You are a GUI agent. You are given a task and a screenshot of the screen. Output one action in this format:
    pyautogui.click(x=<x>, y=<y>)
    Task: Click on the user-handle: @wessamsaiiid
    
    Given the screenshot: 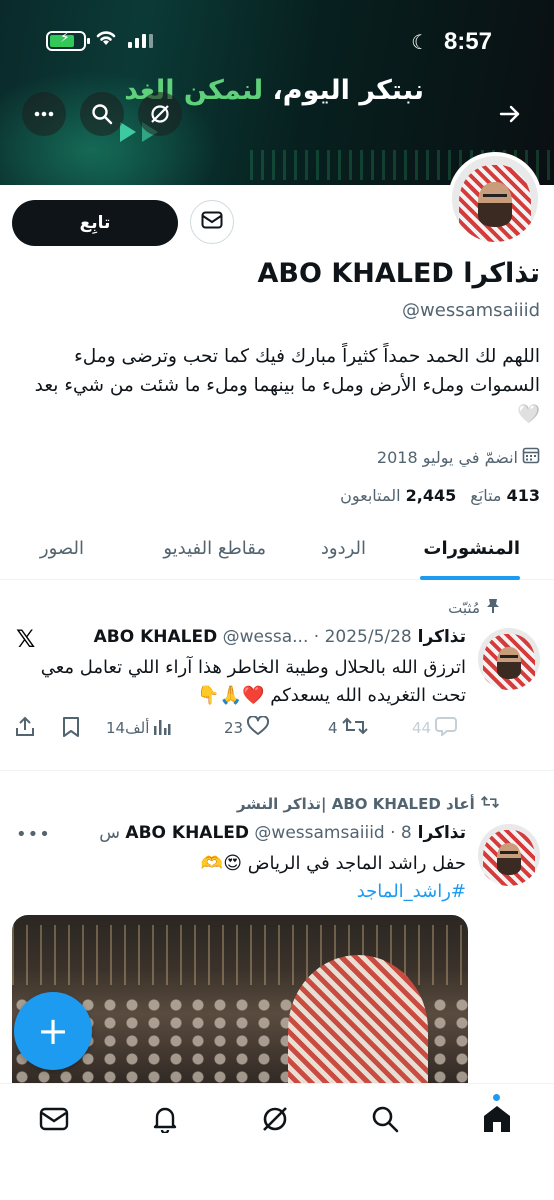 What is the action you would take?
    pyautogui.click(x=471, y=310)
    